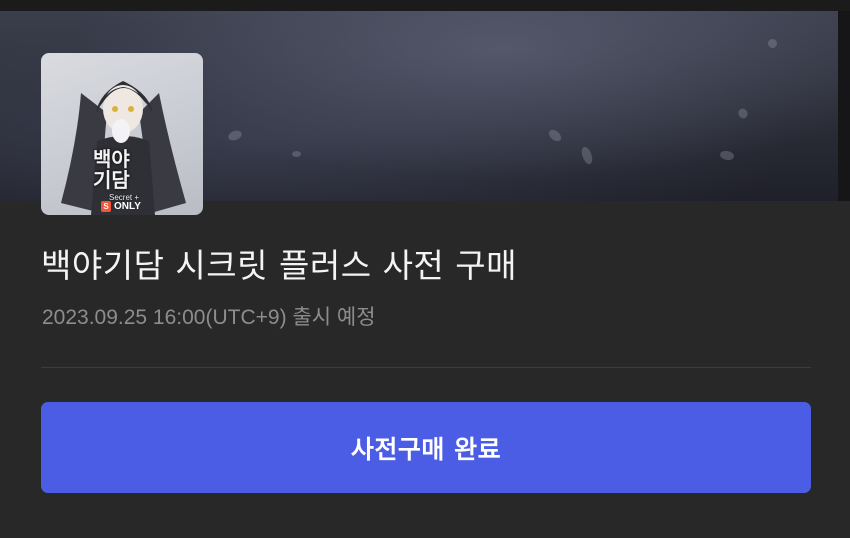  What do you see at coordinates (111, 169) in the screenshot?
I see `cover-title-art: 백야기담` at bounding box center [111, 169].